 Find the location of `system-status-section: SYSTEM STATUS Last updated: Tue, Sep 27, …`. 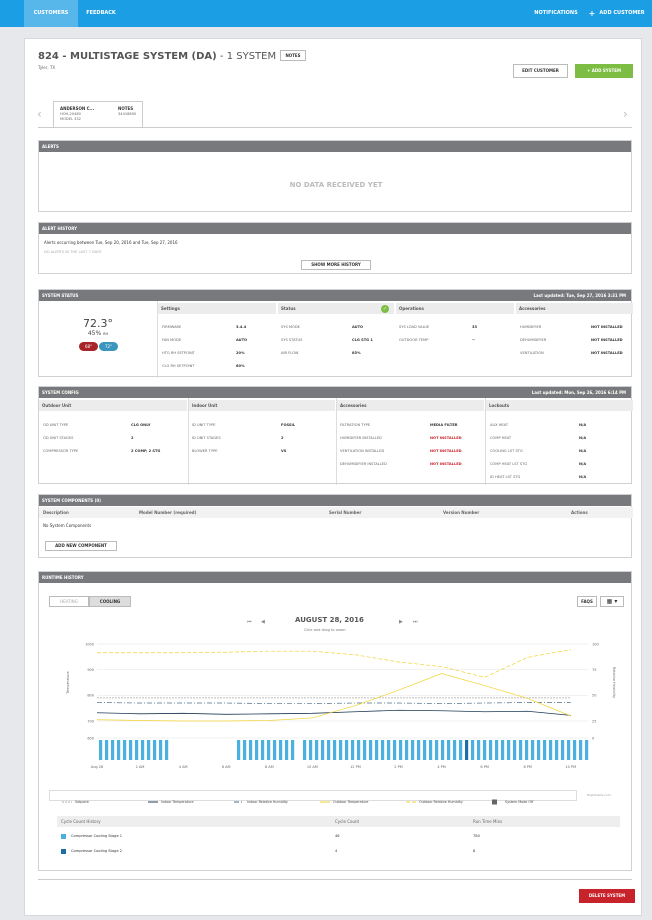

system-status-section: SYSTEM STATUS Last updated: Tue, Sep 27, … is located at coordinates (335, 333).